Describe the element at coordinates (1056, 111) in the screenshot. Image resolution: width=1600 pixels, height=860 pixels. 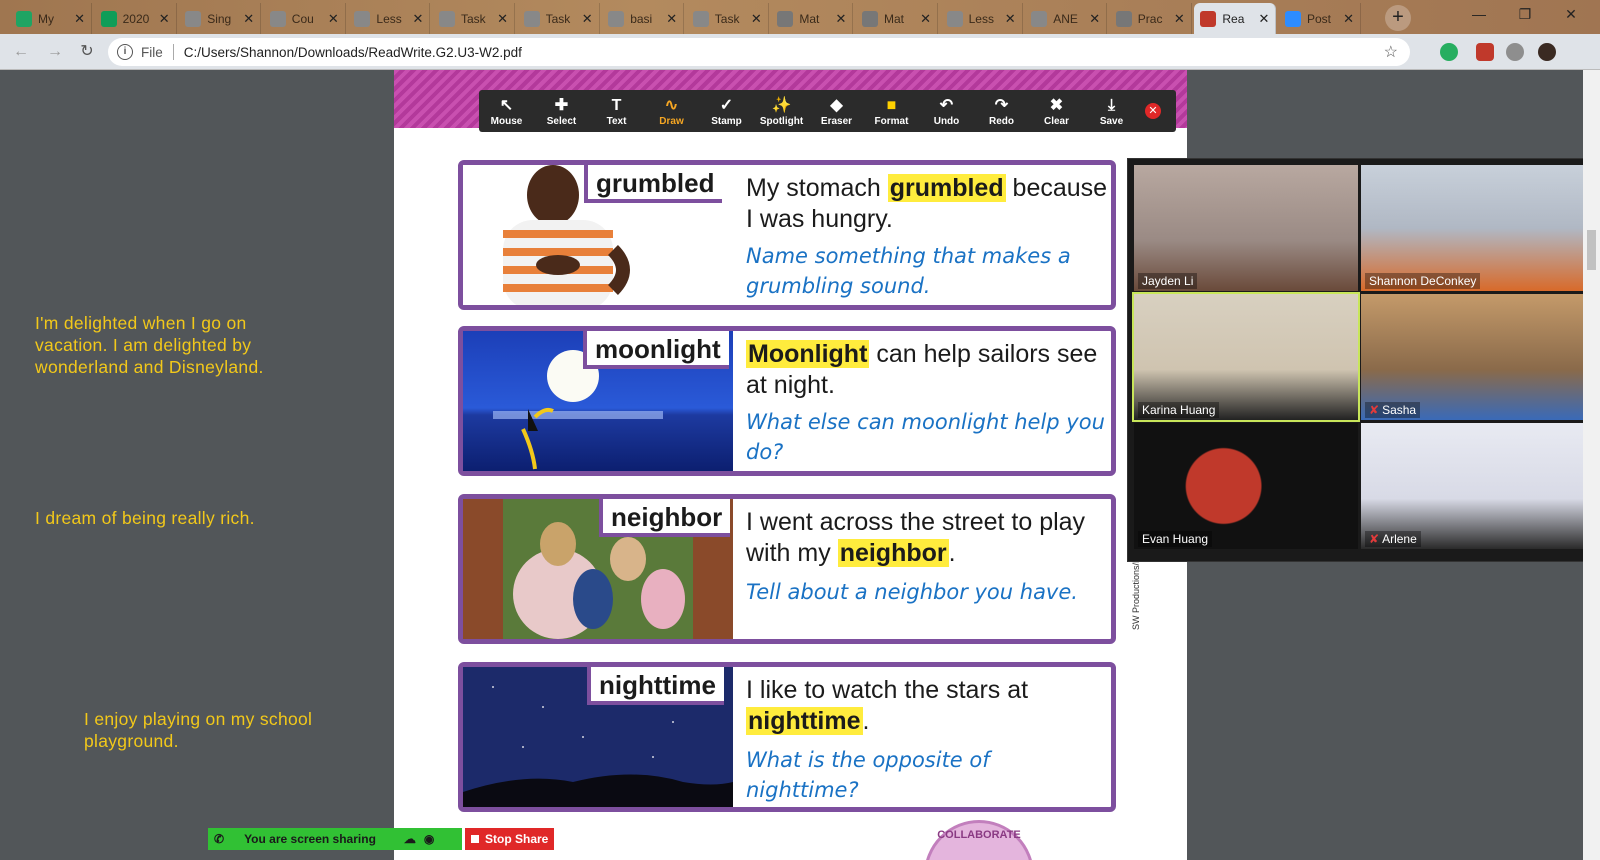
I see `clear-tool-button: ✖ Clear` at that location.